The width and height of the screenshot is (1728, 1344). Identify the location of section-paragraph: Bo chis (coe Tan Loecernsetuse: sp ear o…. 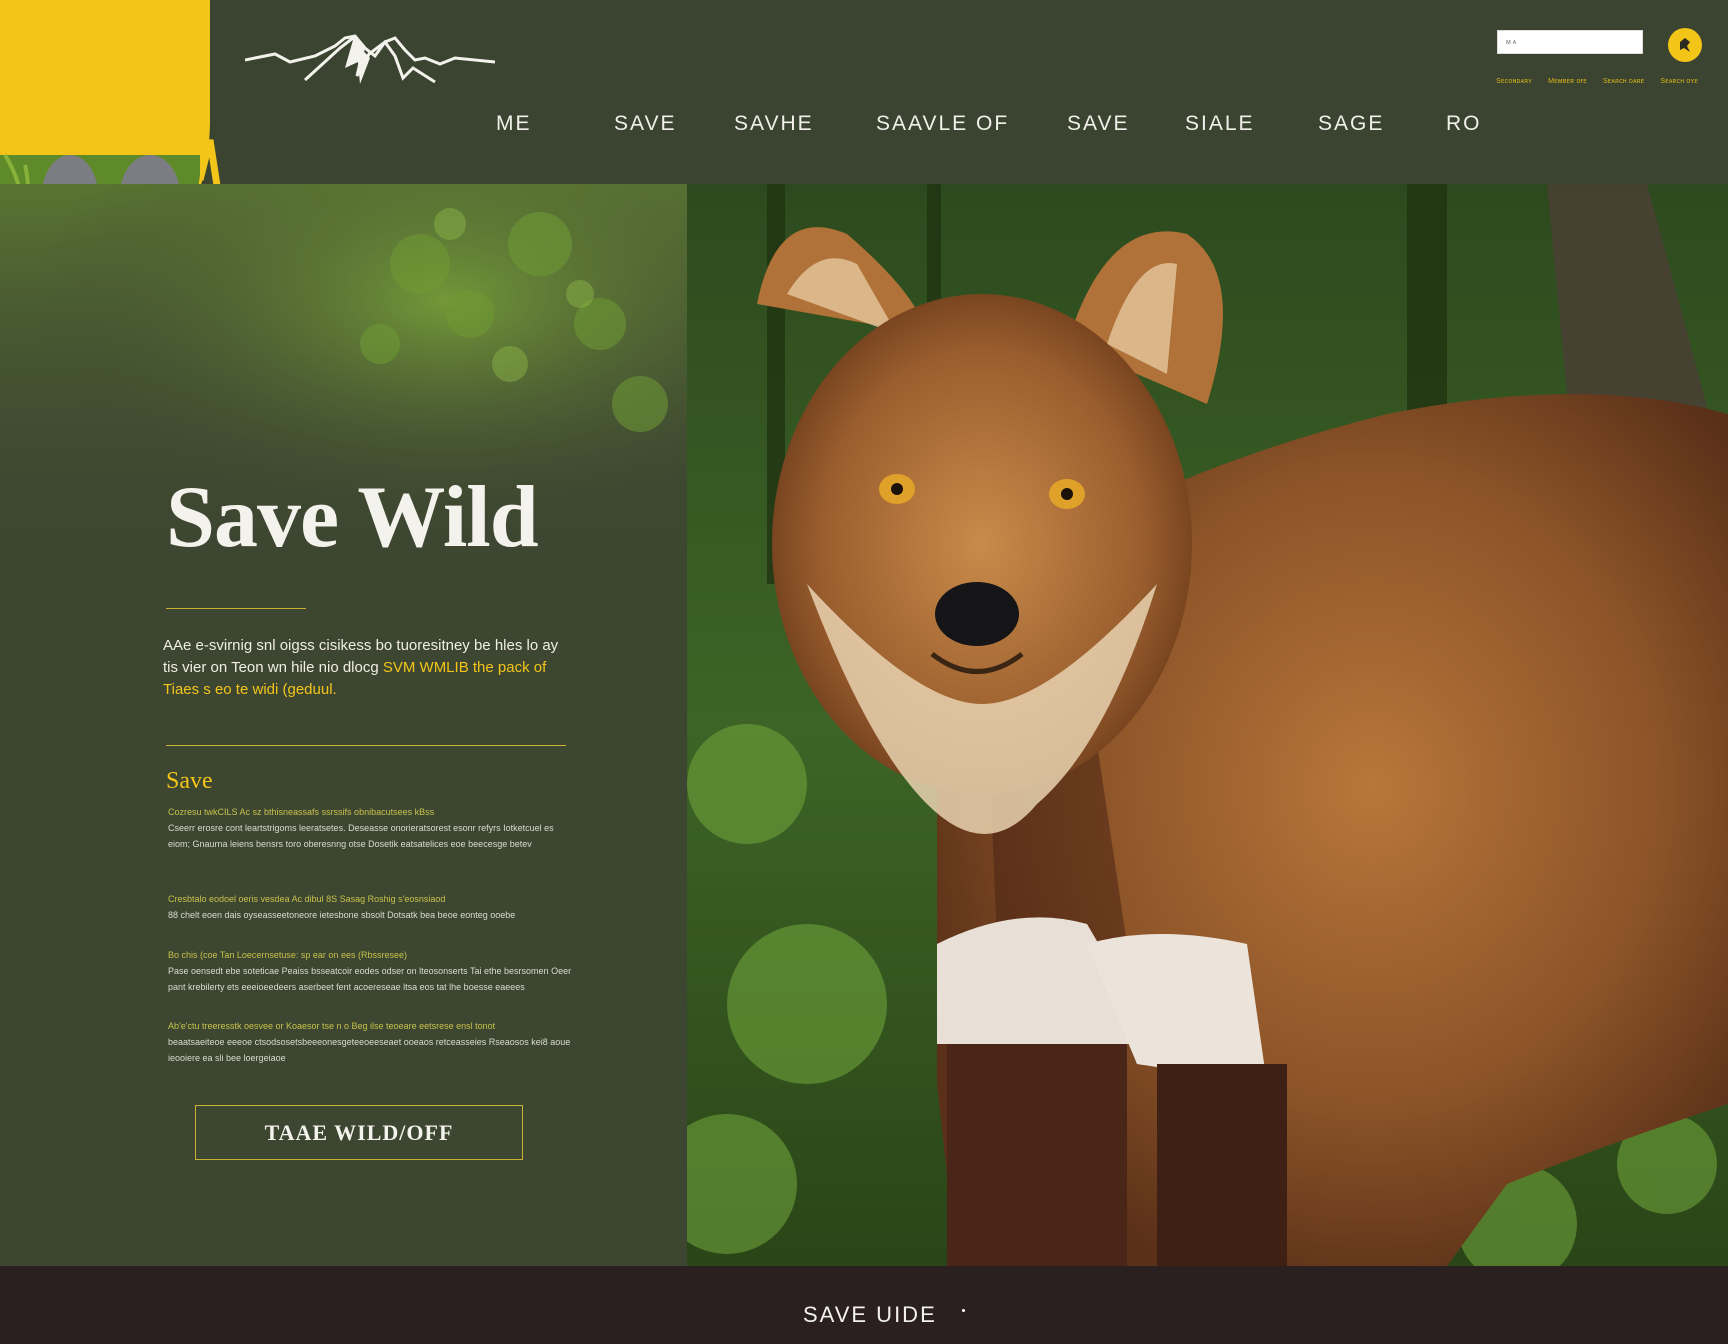
(373, 971).